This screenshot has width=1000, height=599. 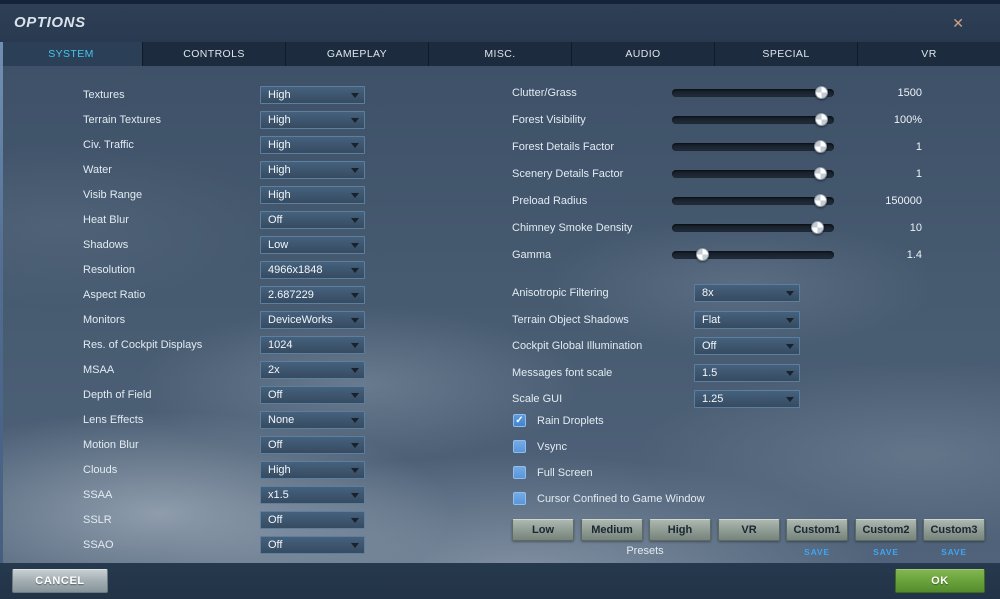 I want to click on checkbox-vsync, so click(x=519, y=446).